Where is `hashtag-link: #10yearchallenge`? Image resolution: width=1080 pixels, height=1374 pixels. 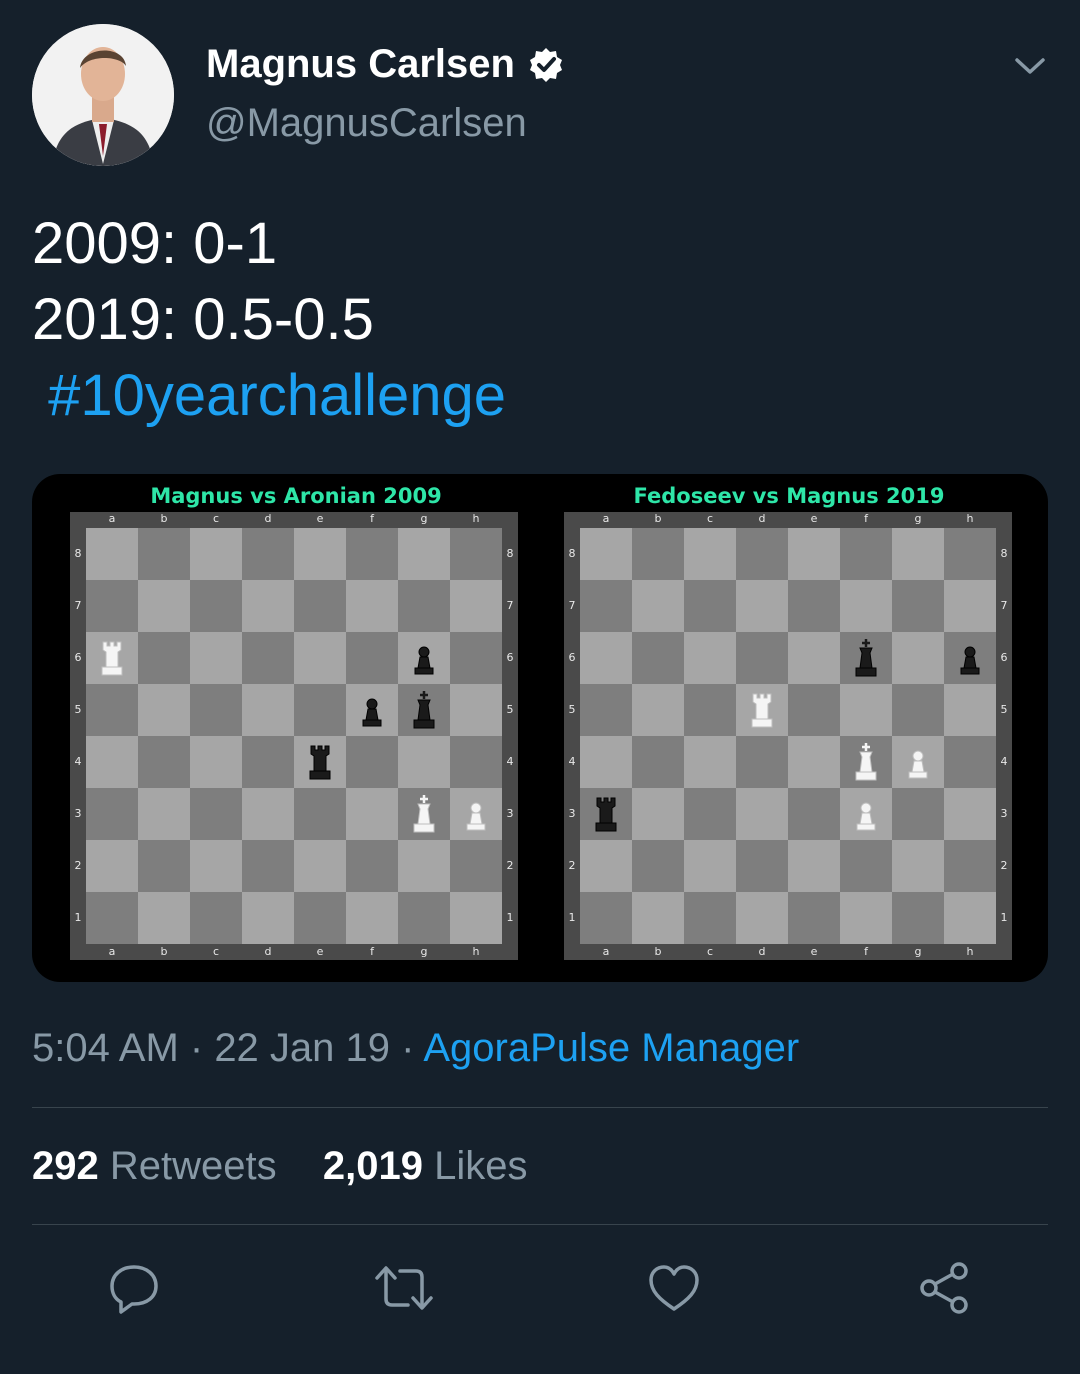
hashtag-link: #10yearchallenge is located at coordinates (277, 395).